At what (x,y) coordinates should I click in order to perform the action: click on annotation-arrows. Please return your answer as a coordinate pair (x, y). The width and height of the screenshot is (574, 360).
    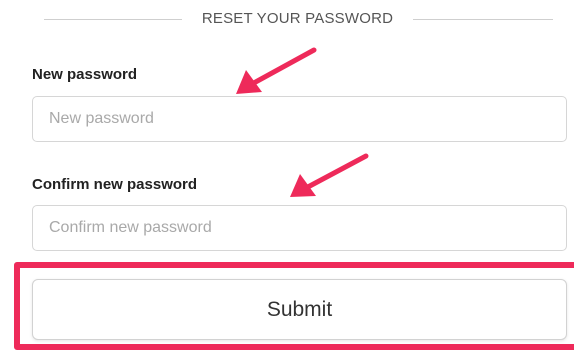
    Looking at the image, I should click on (302, 122).